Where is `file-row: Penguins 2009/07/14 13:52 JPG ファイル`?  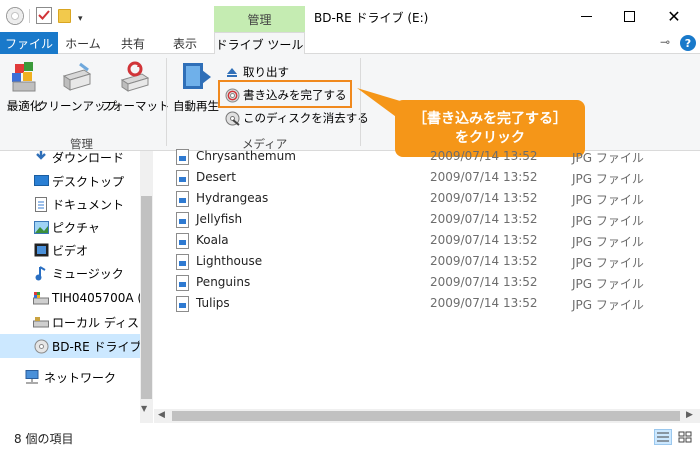 file-row: Penguins 2009/07/14 13:52 JPG ファイル is located at coordinates (420, 282).